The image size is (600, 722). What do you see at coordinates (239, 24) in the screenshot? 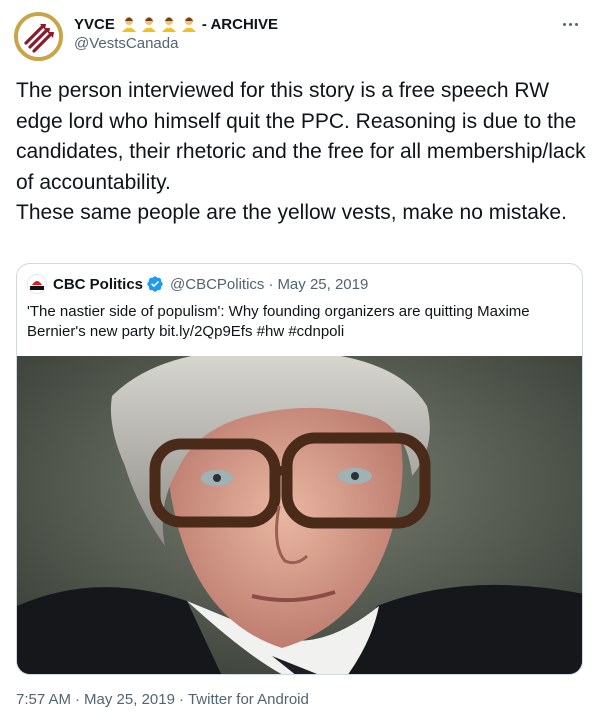
I see `author-name-suffix: - ARCHIVE` at bounding box center [239, 24].